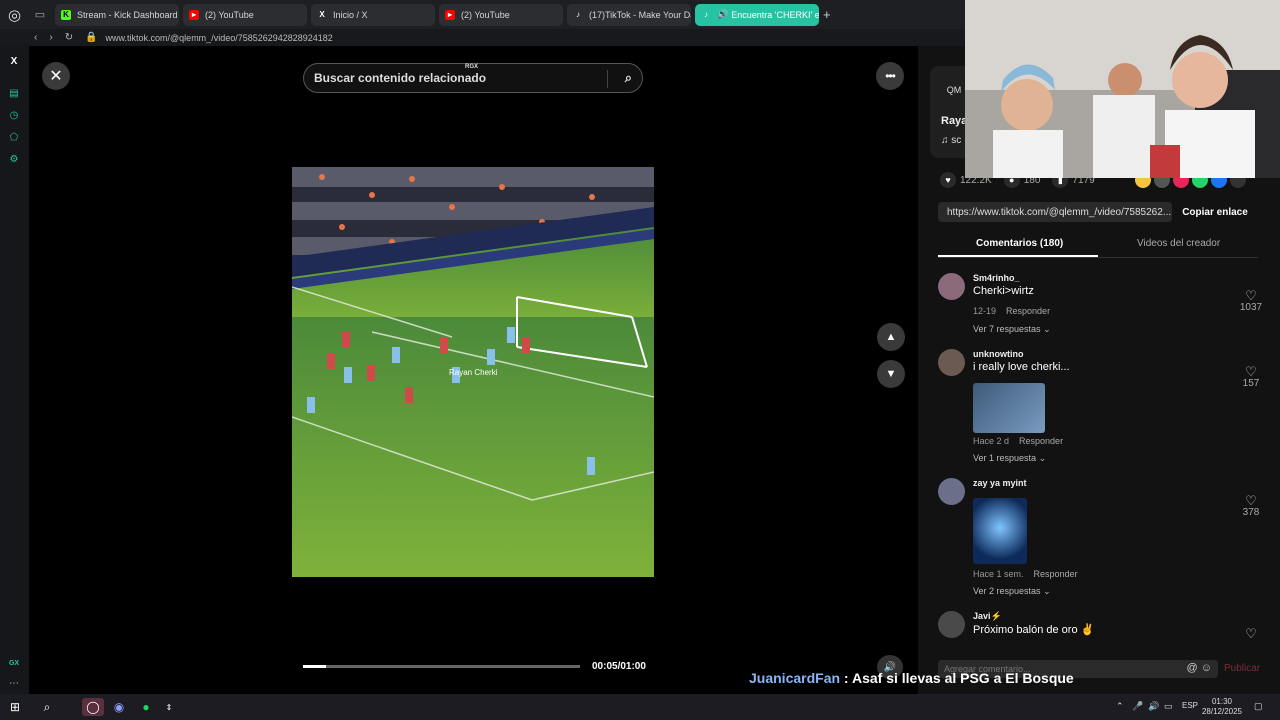  I want to click on ellipsis-icon: •••, so click(890, 76).